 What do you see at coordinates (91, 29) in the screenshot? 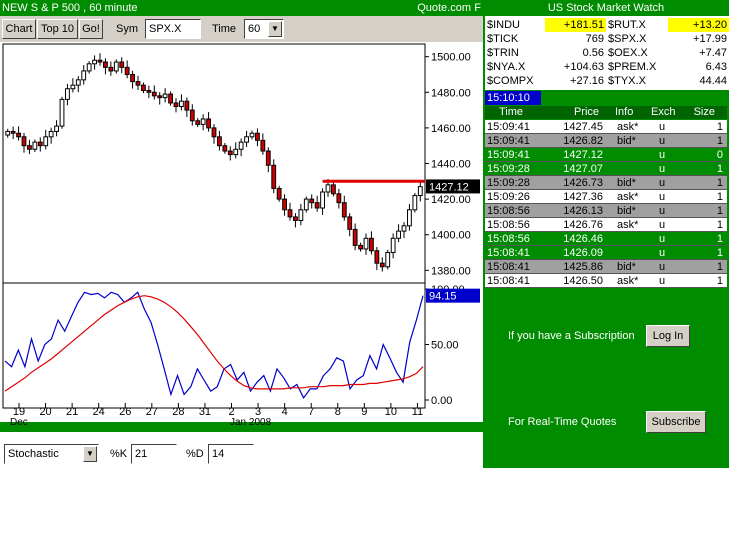
I see `go-button: Go!` at bounding box center [91, 29].